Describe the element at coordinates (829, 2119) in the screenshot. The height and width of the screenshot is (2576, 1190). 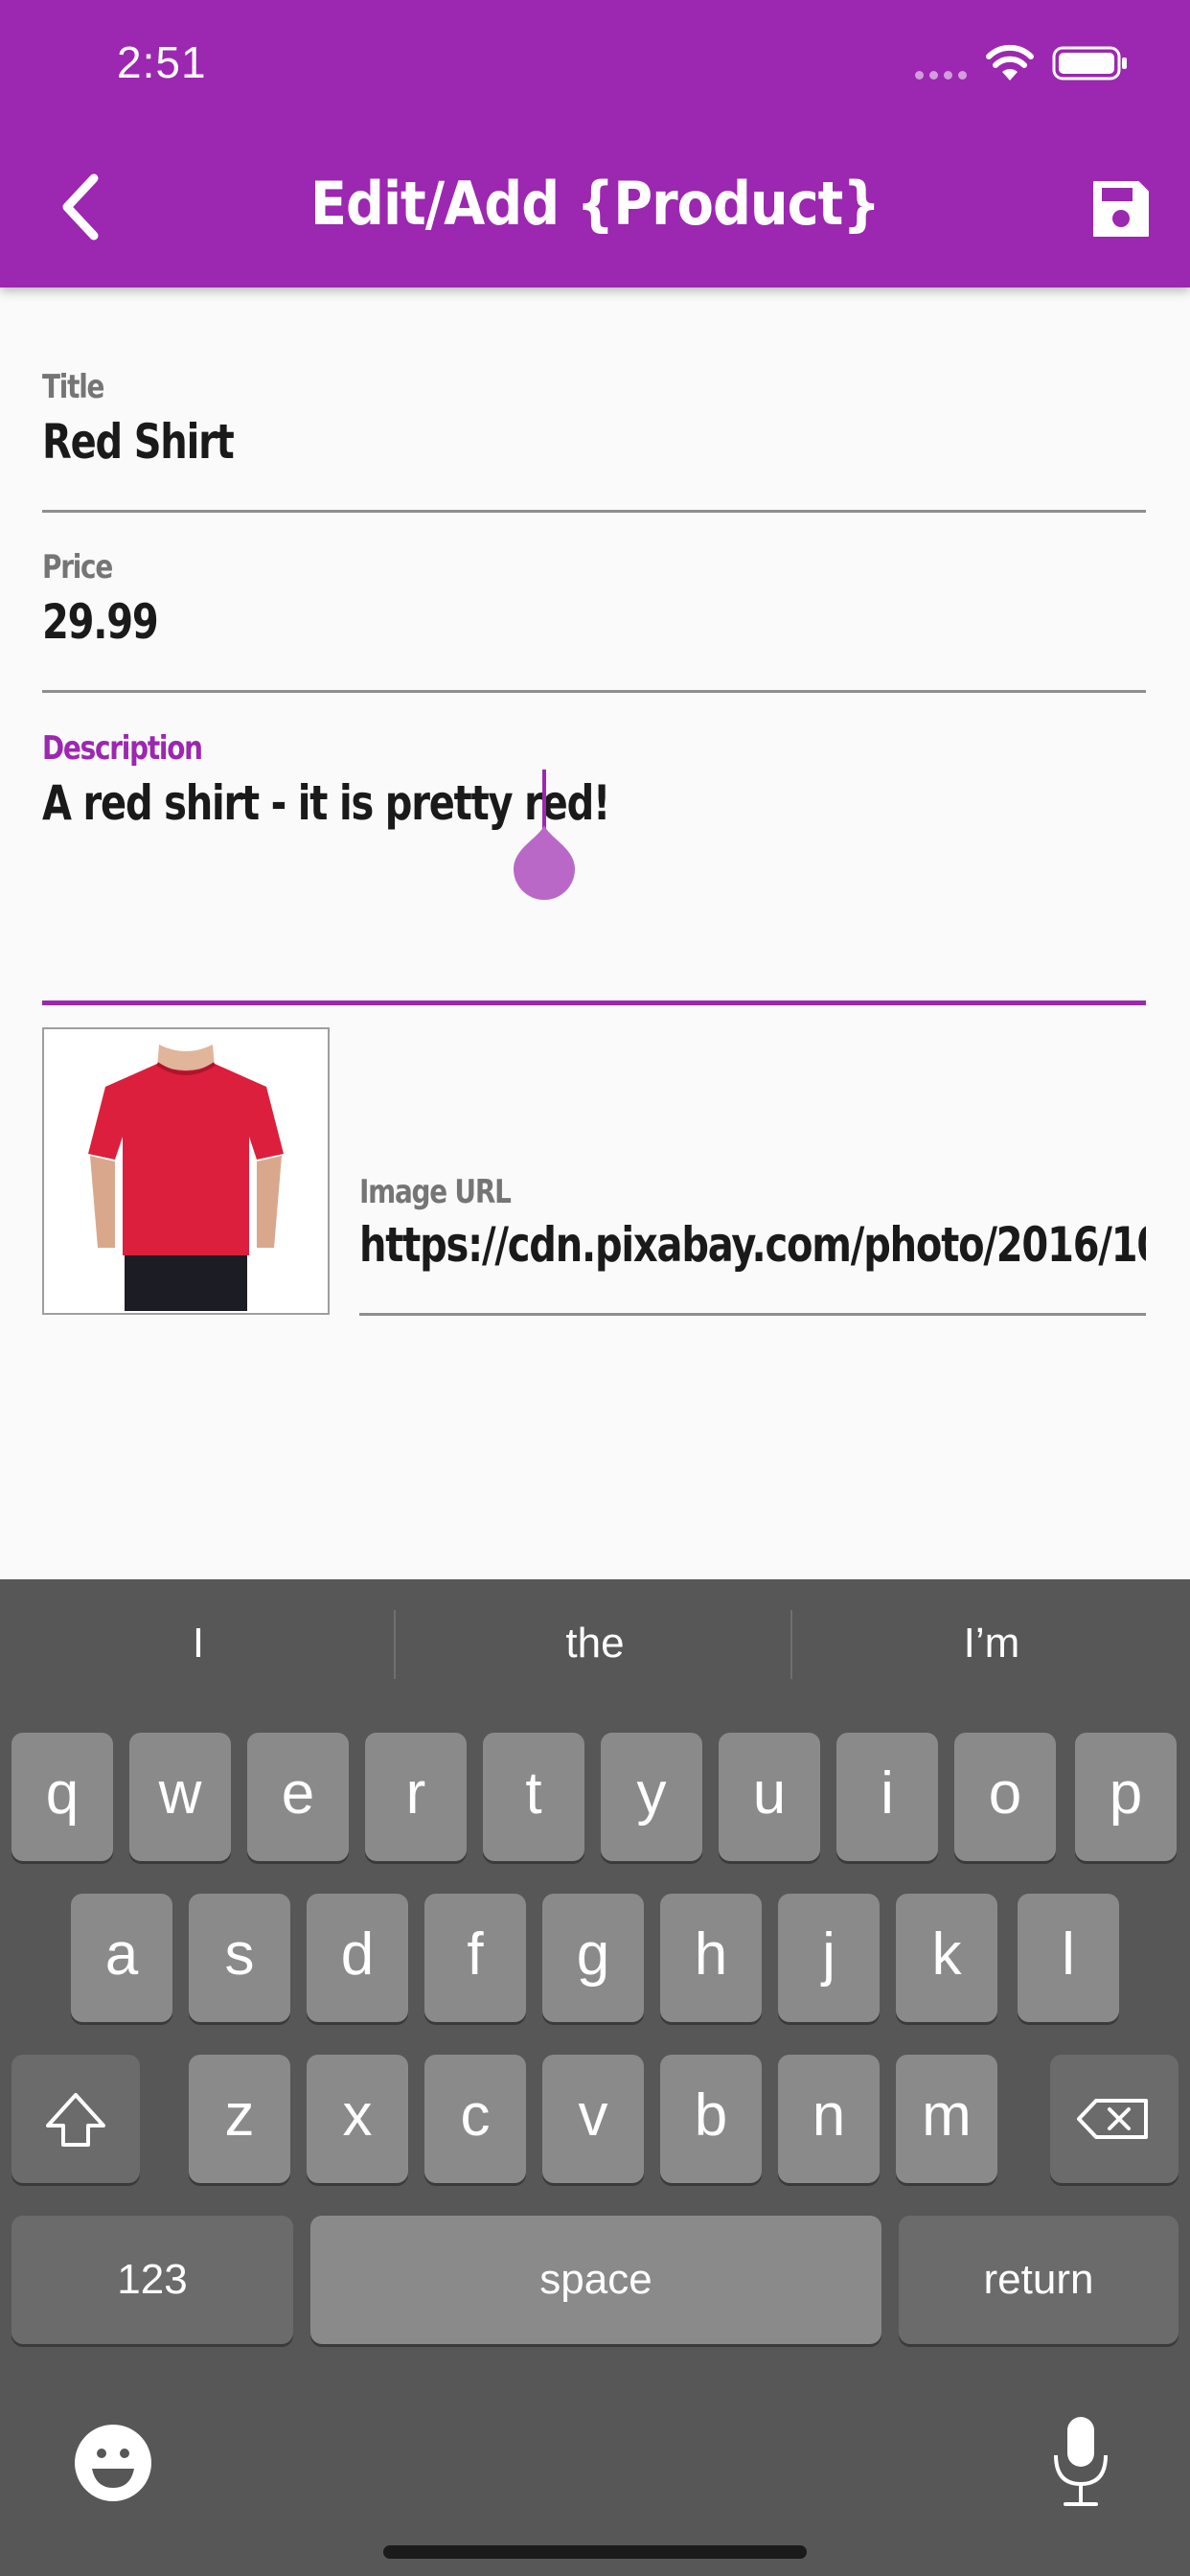
I see `key-n: n` at that location.